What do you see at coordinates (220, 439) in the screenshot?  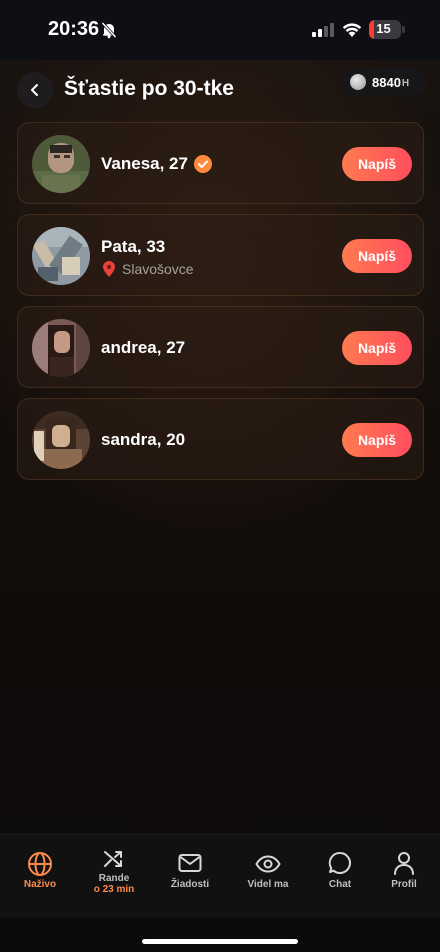 I see `profile-card-sandra: sandra, 20 Napíš` at bounding box center [220, 439].